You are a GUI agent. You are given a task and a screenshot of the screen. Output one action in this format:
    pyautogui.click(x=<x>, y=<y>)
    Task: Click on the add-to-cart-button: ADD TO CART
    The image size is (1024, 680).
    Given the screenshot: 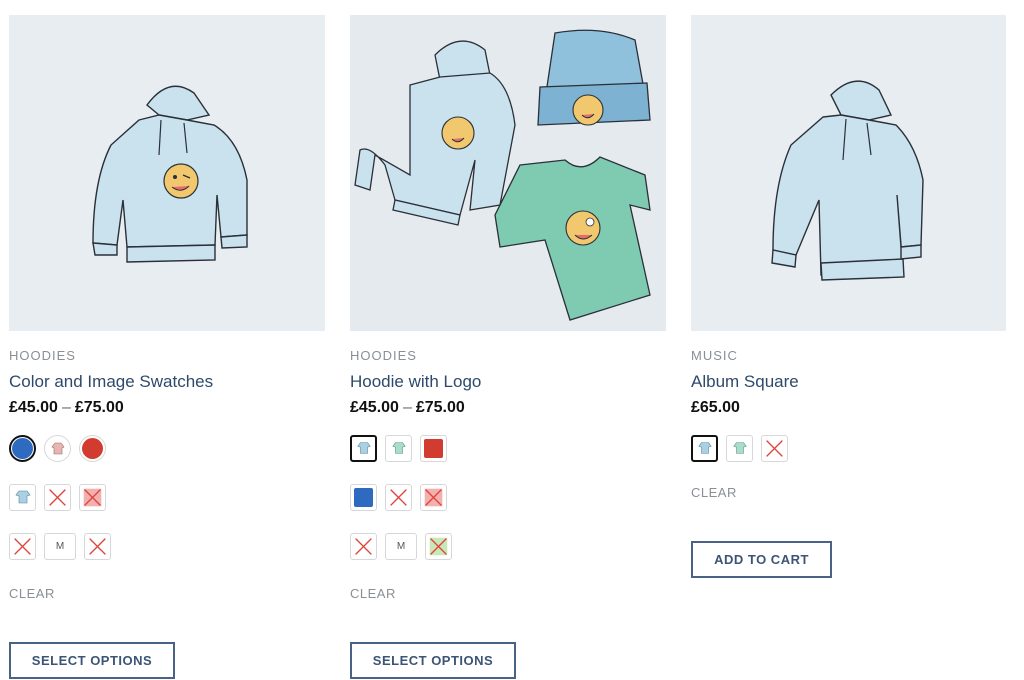 What is the action you would take?
    pyautogui.click(x=761, y=559)
    